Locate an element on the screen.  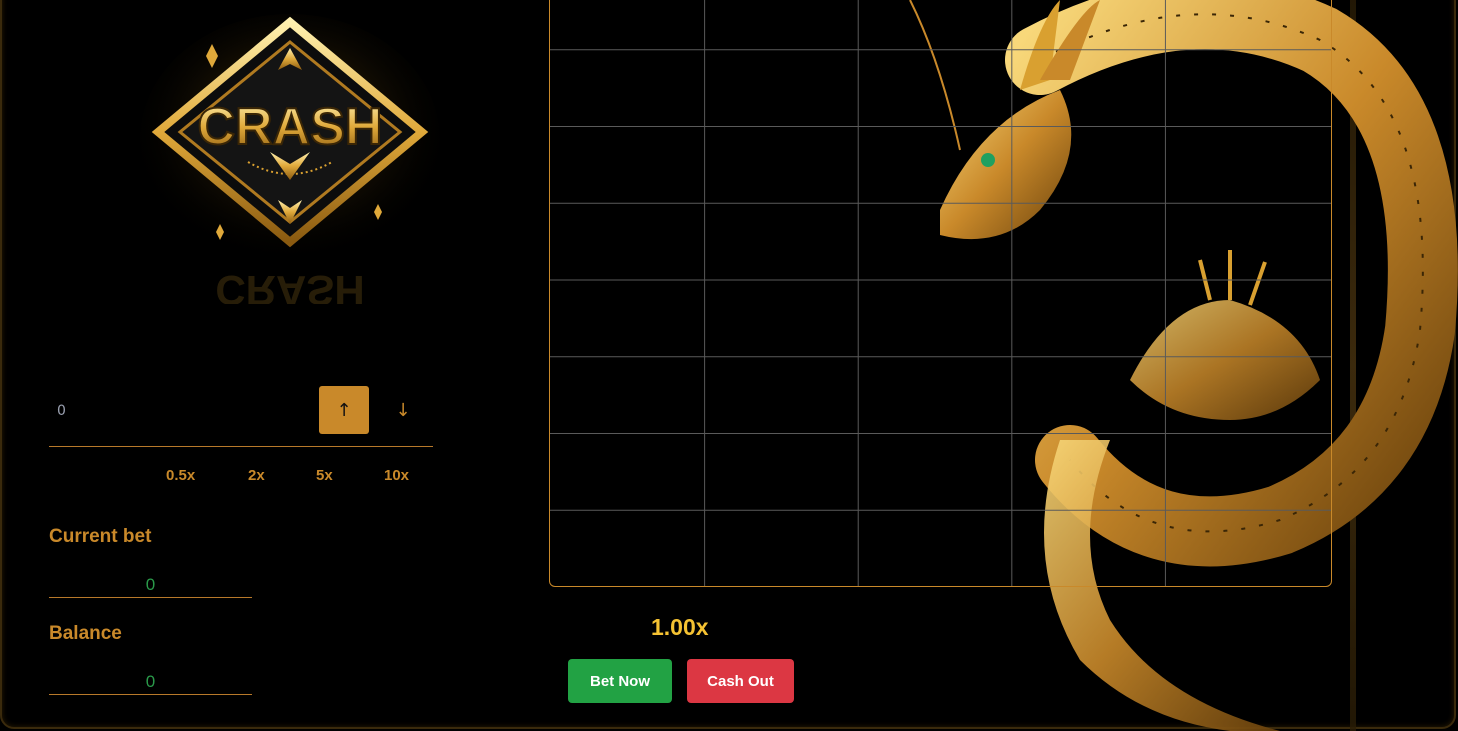
svg-text: CRASH is located at coordinates (289, 285).